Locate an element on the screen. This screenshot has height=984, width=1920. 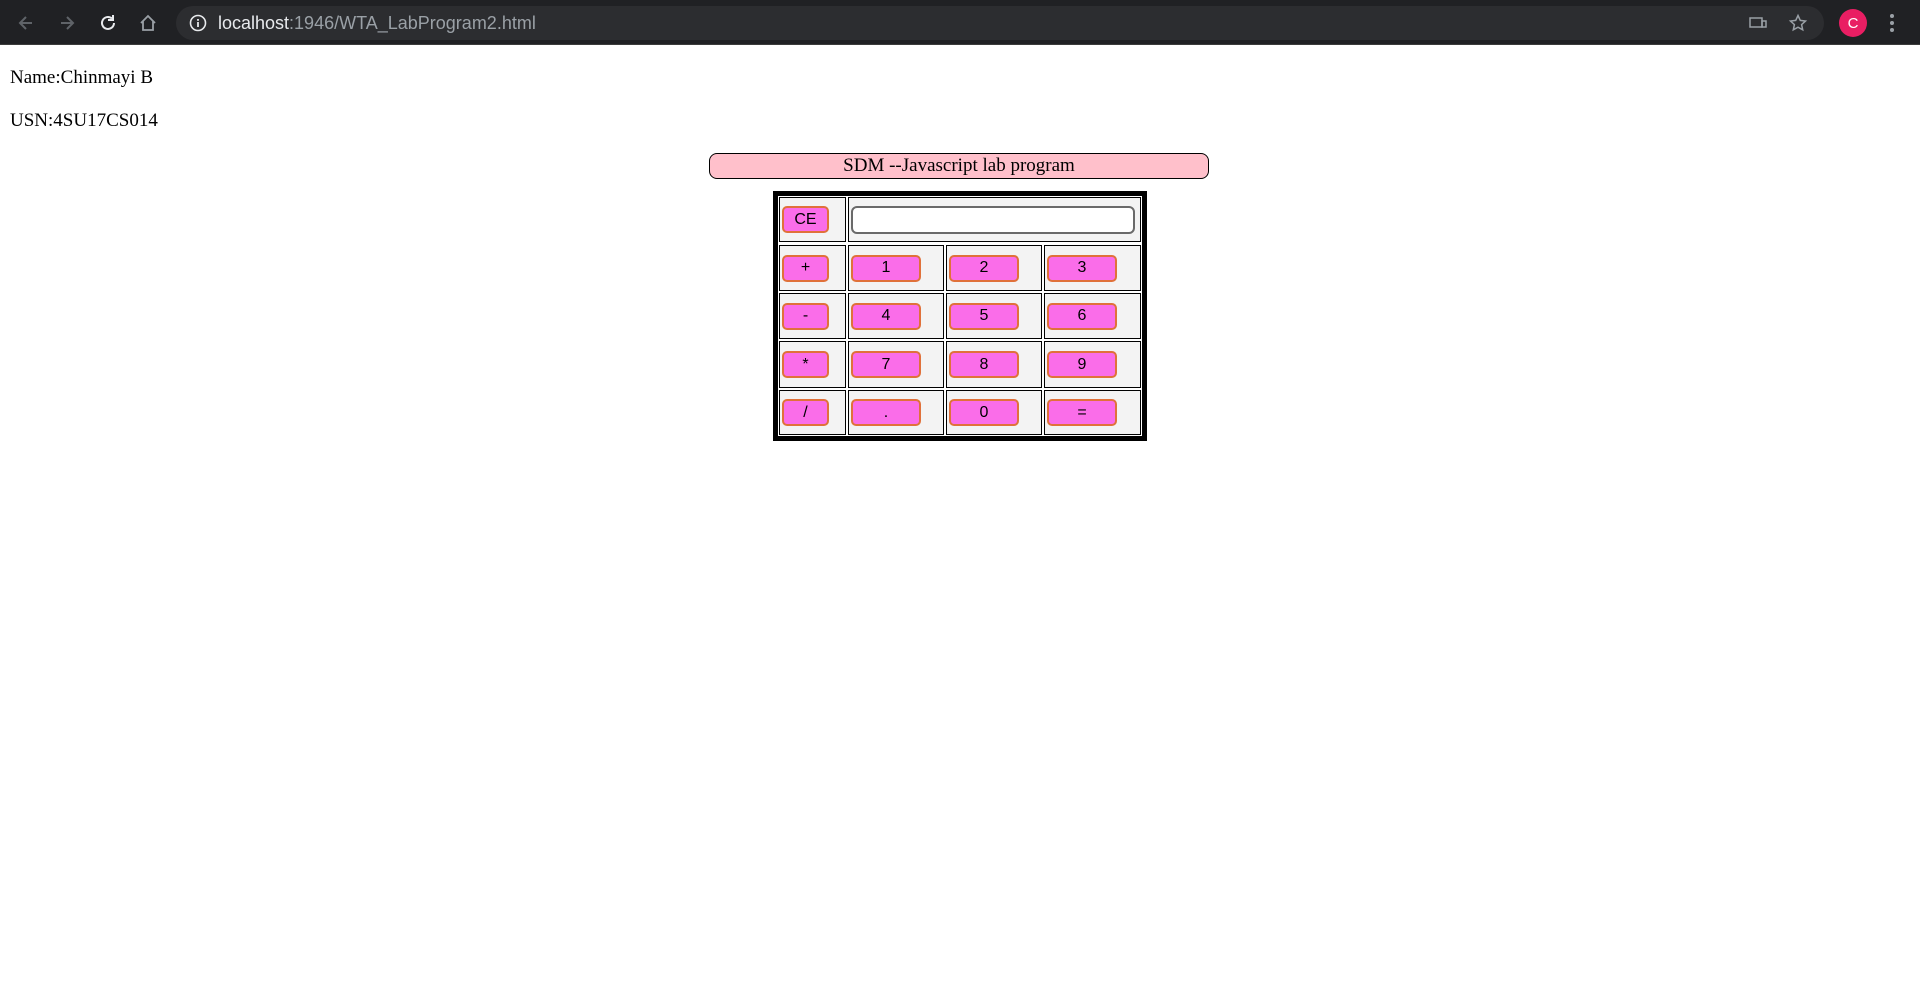
browser-toolbar: localhost:1946/WTA_LabProgram2.html C is located at coordinates (960, 22).